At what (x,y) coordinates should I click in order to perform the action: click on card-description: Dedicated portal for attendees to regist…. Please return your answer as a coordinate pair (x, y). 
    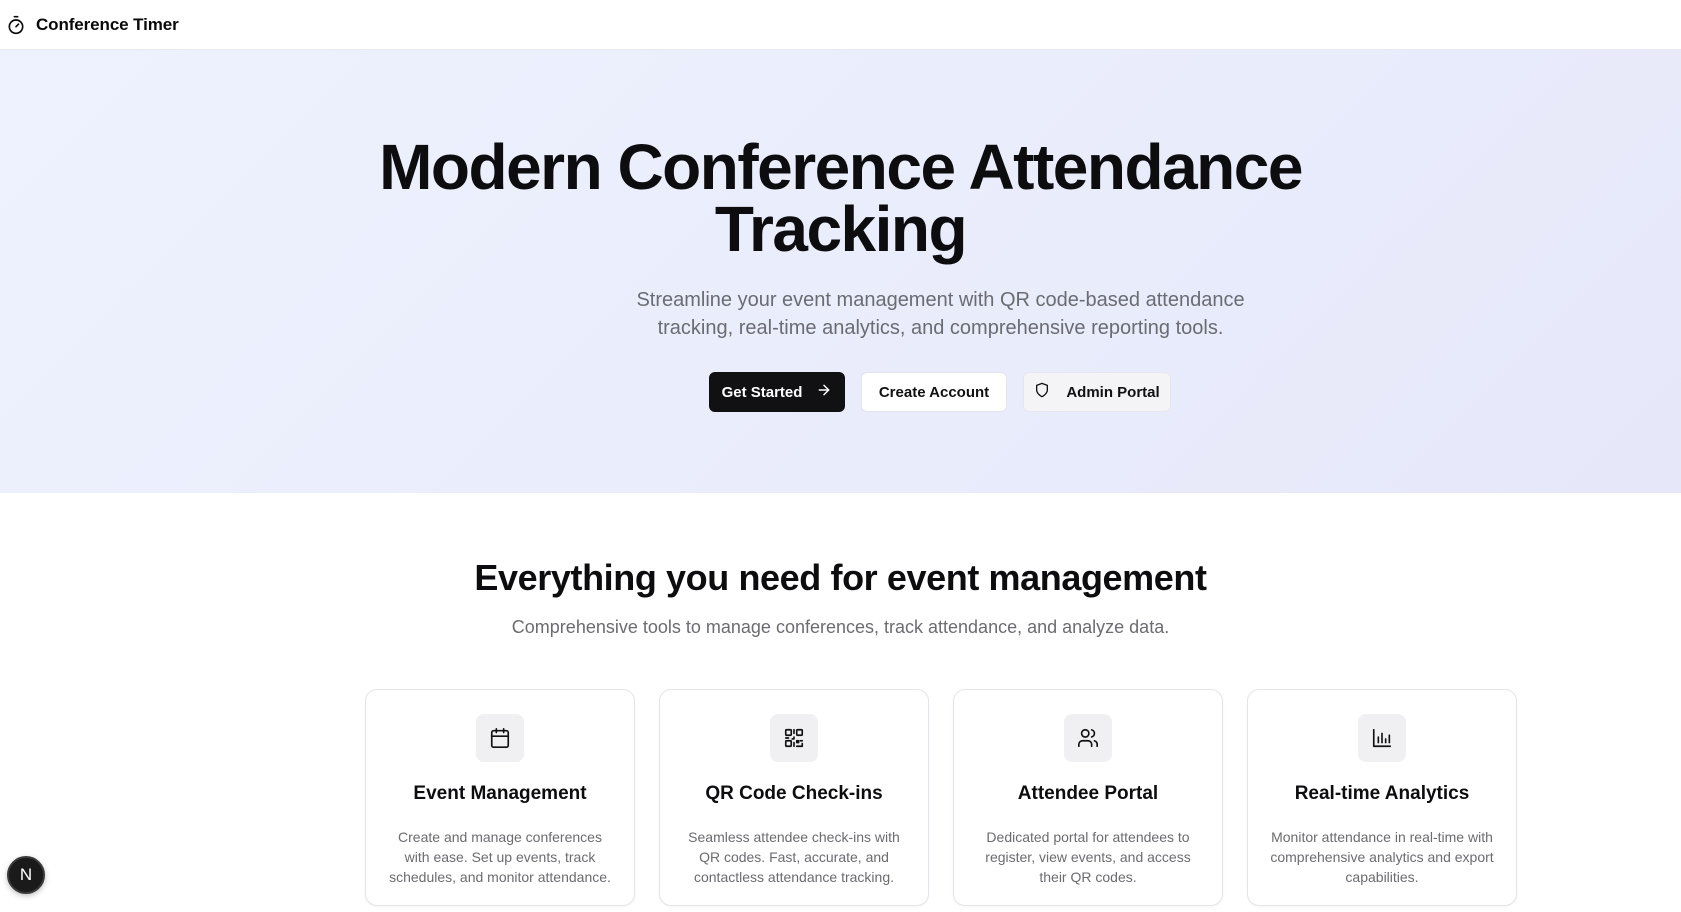
    Looking at the image, I should click on (1088, 857).